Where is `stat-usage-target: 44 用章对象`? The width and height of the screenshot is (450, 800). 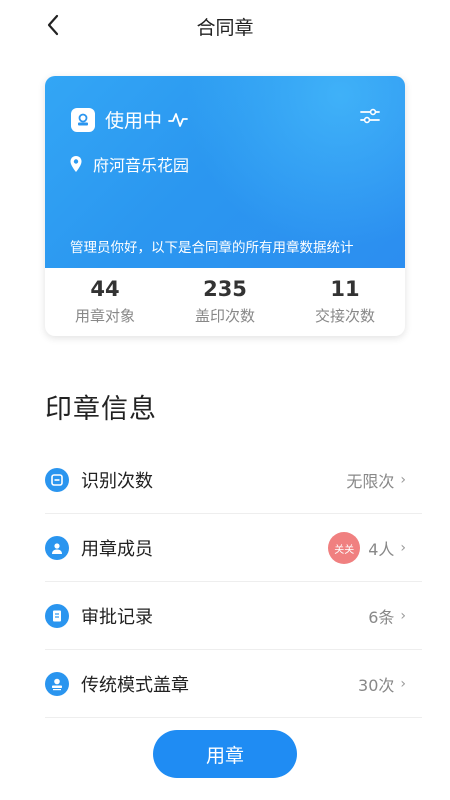
stat-usage-target: 44 用章对象 is located at coordinates (105, 301).